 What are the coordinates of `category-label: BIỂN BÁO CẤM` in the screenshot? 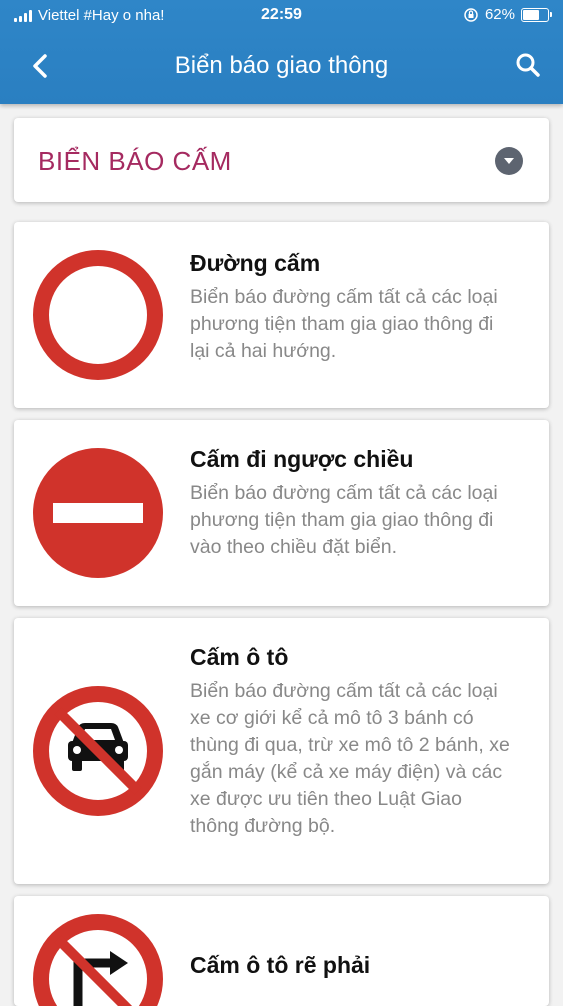 It's located at (135, 161).